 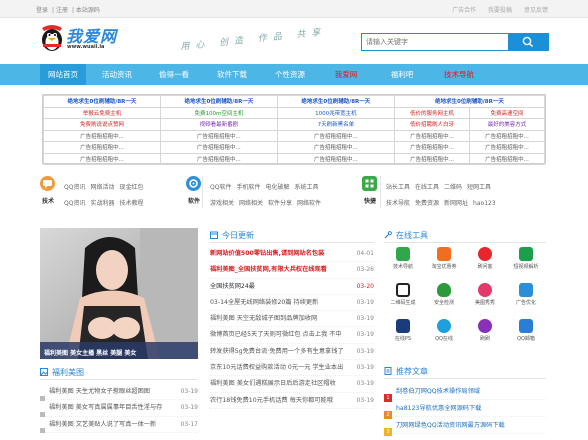 I want to click on source-link: 本站源码, so click(x=88, y=10).